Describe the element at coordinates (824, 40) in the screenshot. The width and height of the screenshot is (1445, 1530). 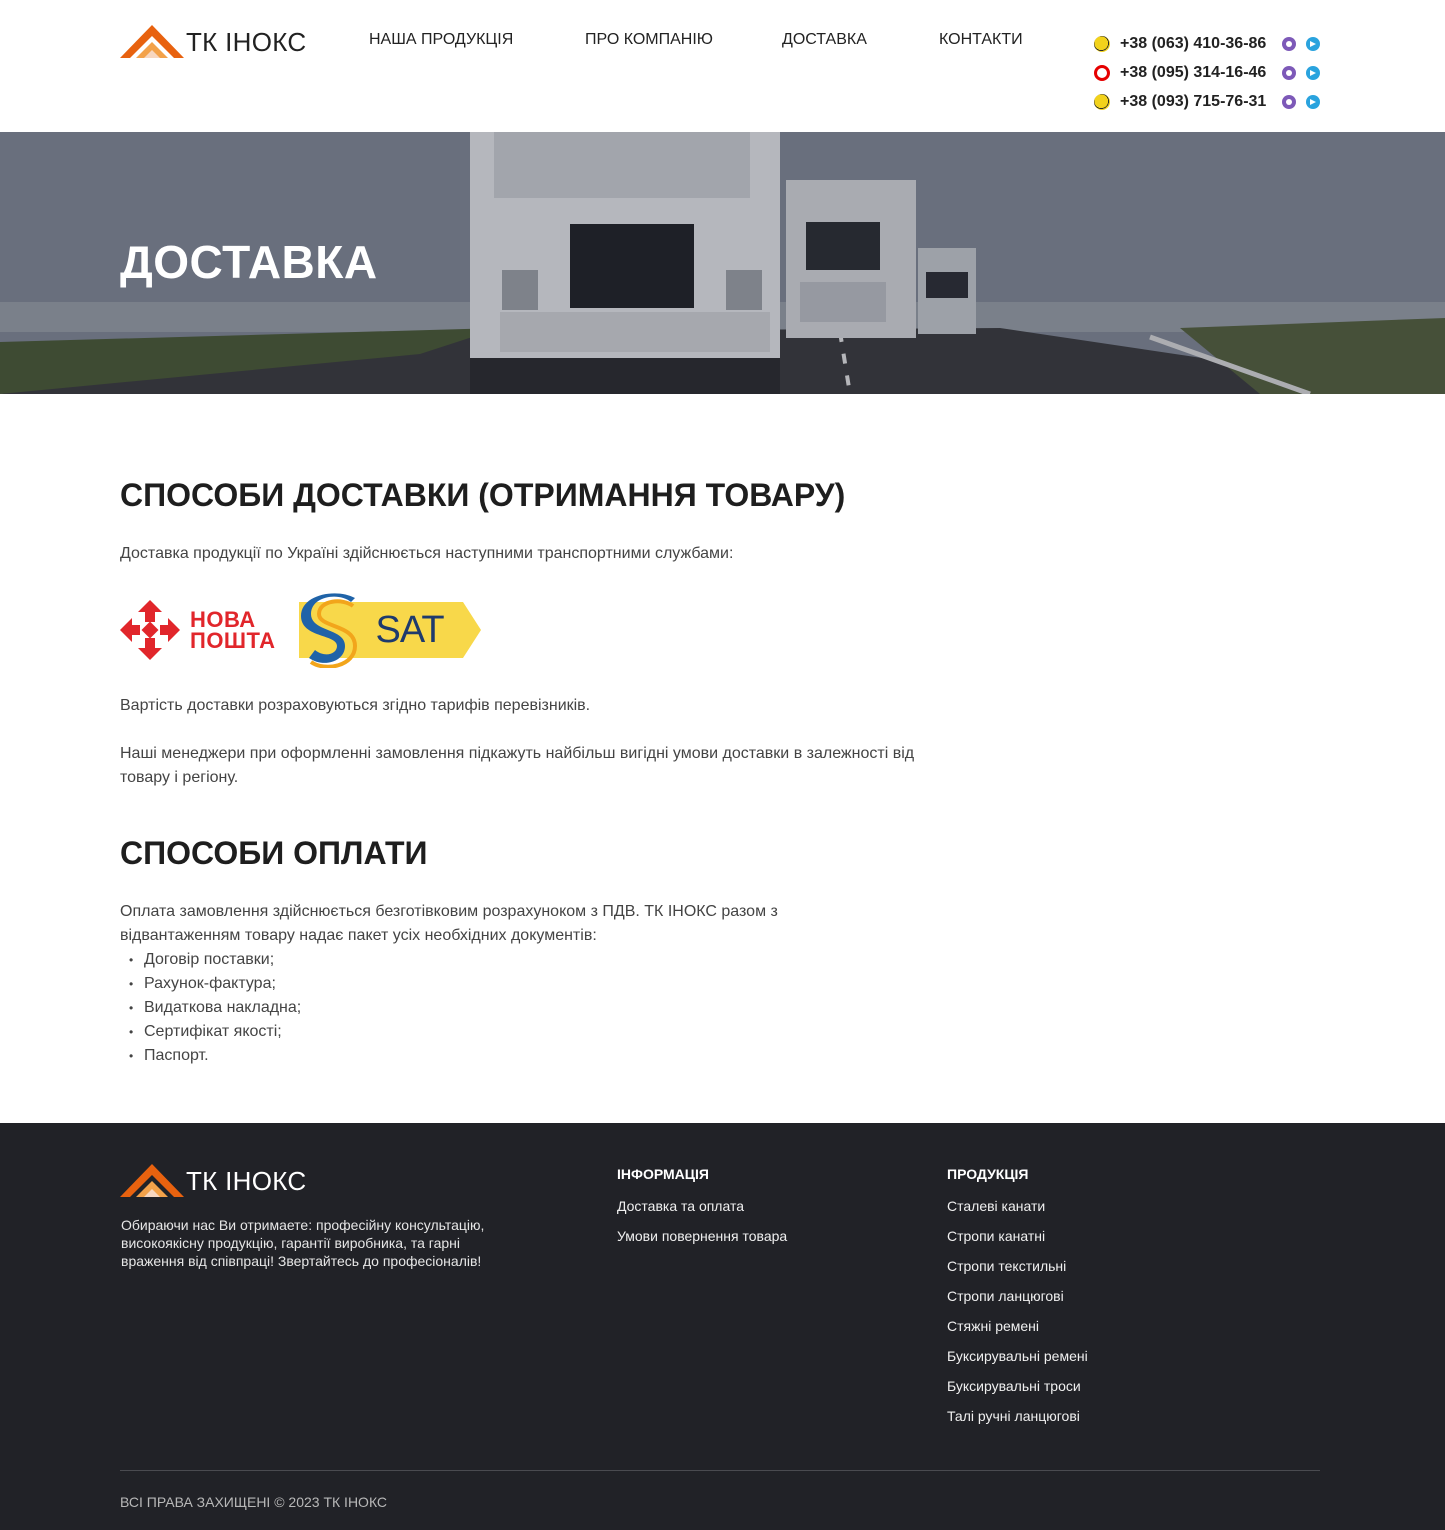
I see `nav-item-delivery: ДОСТАВКА` at that location.